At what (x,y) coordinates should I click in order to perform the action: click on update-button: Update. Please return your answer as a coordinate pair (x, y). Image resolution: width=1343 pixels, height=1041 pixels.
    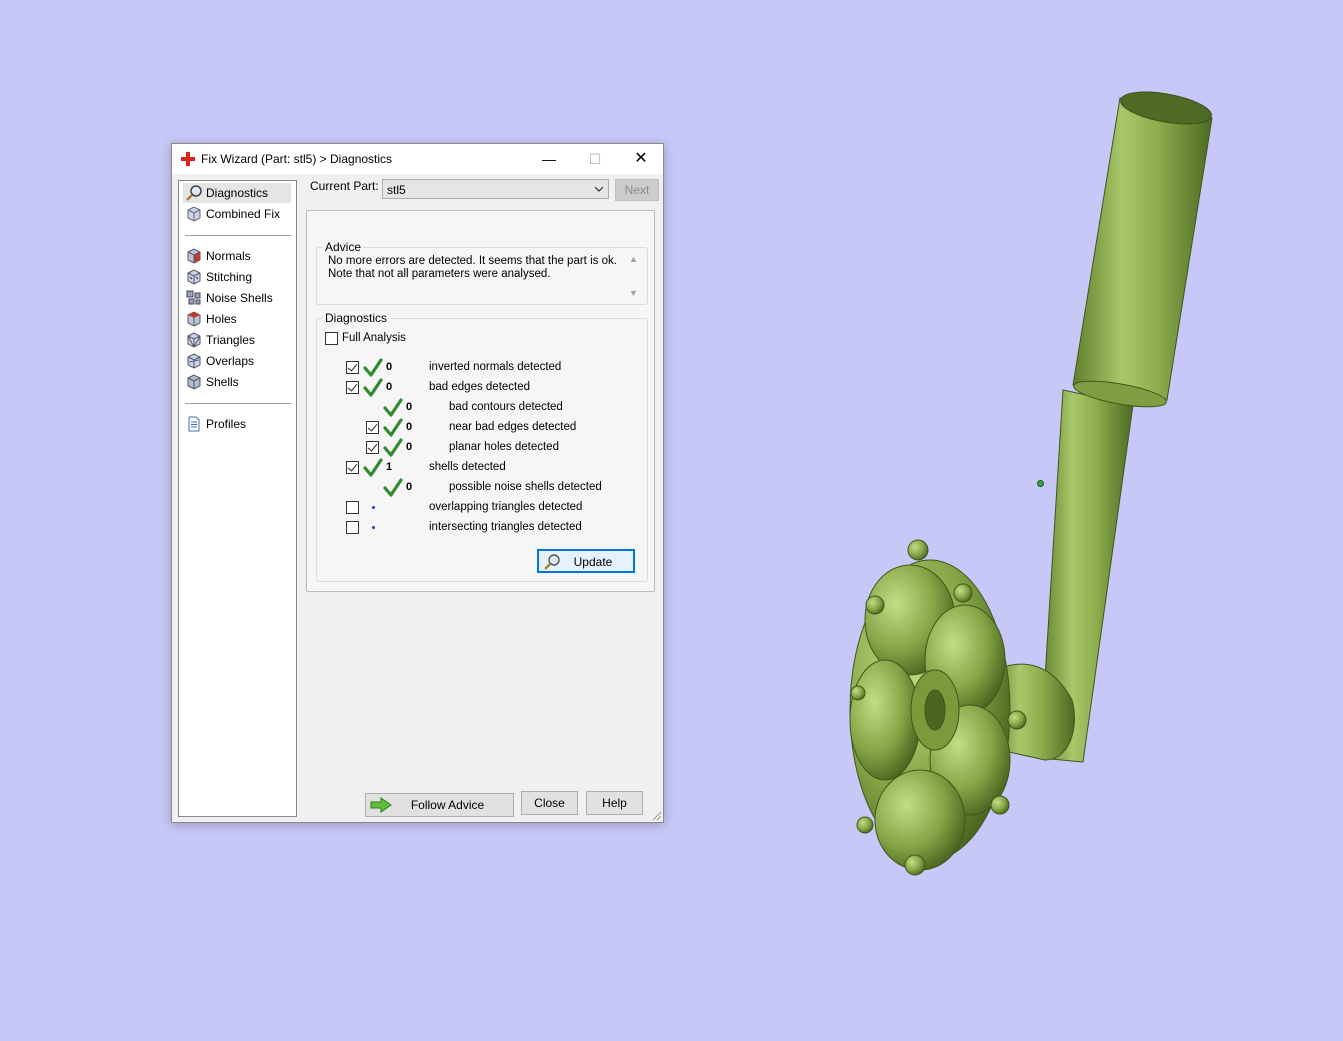
    Looking at the image, I should click on (586, 561).